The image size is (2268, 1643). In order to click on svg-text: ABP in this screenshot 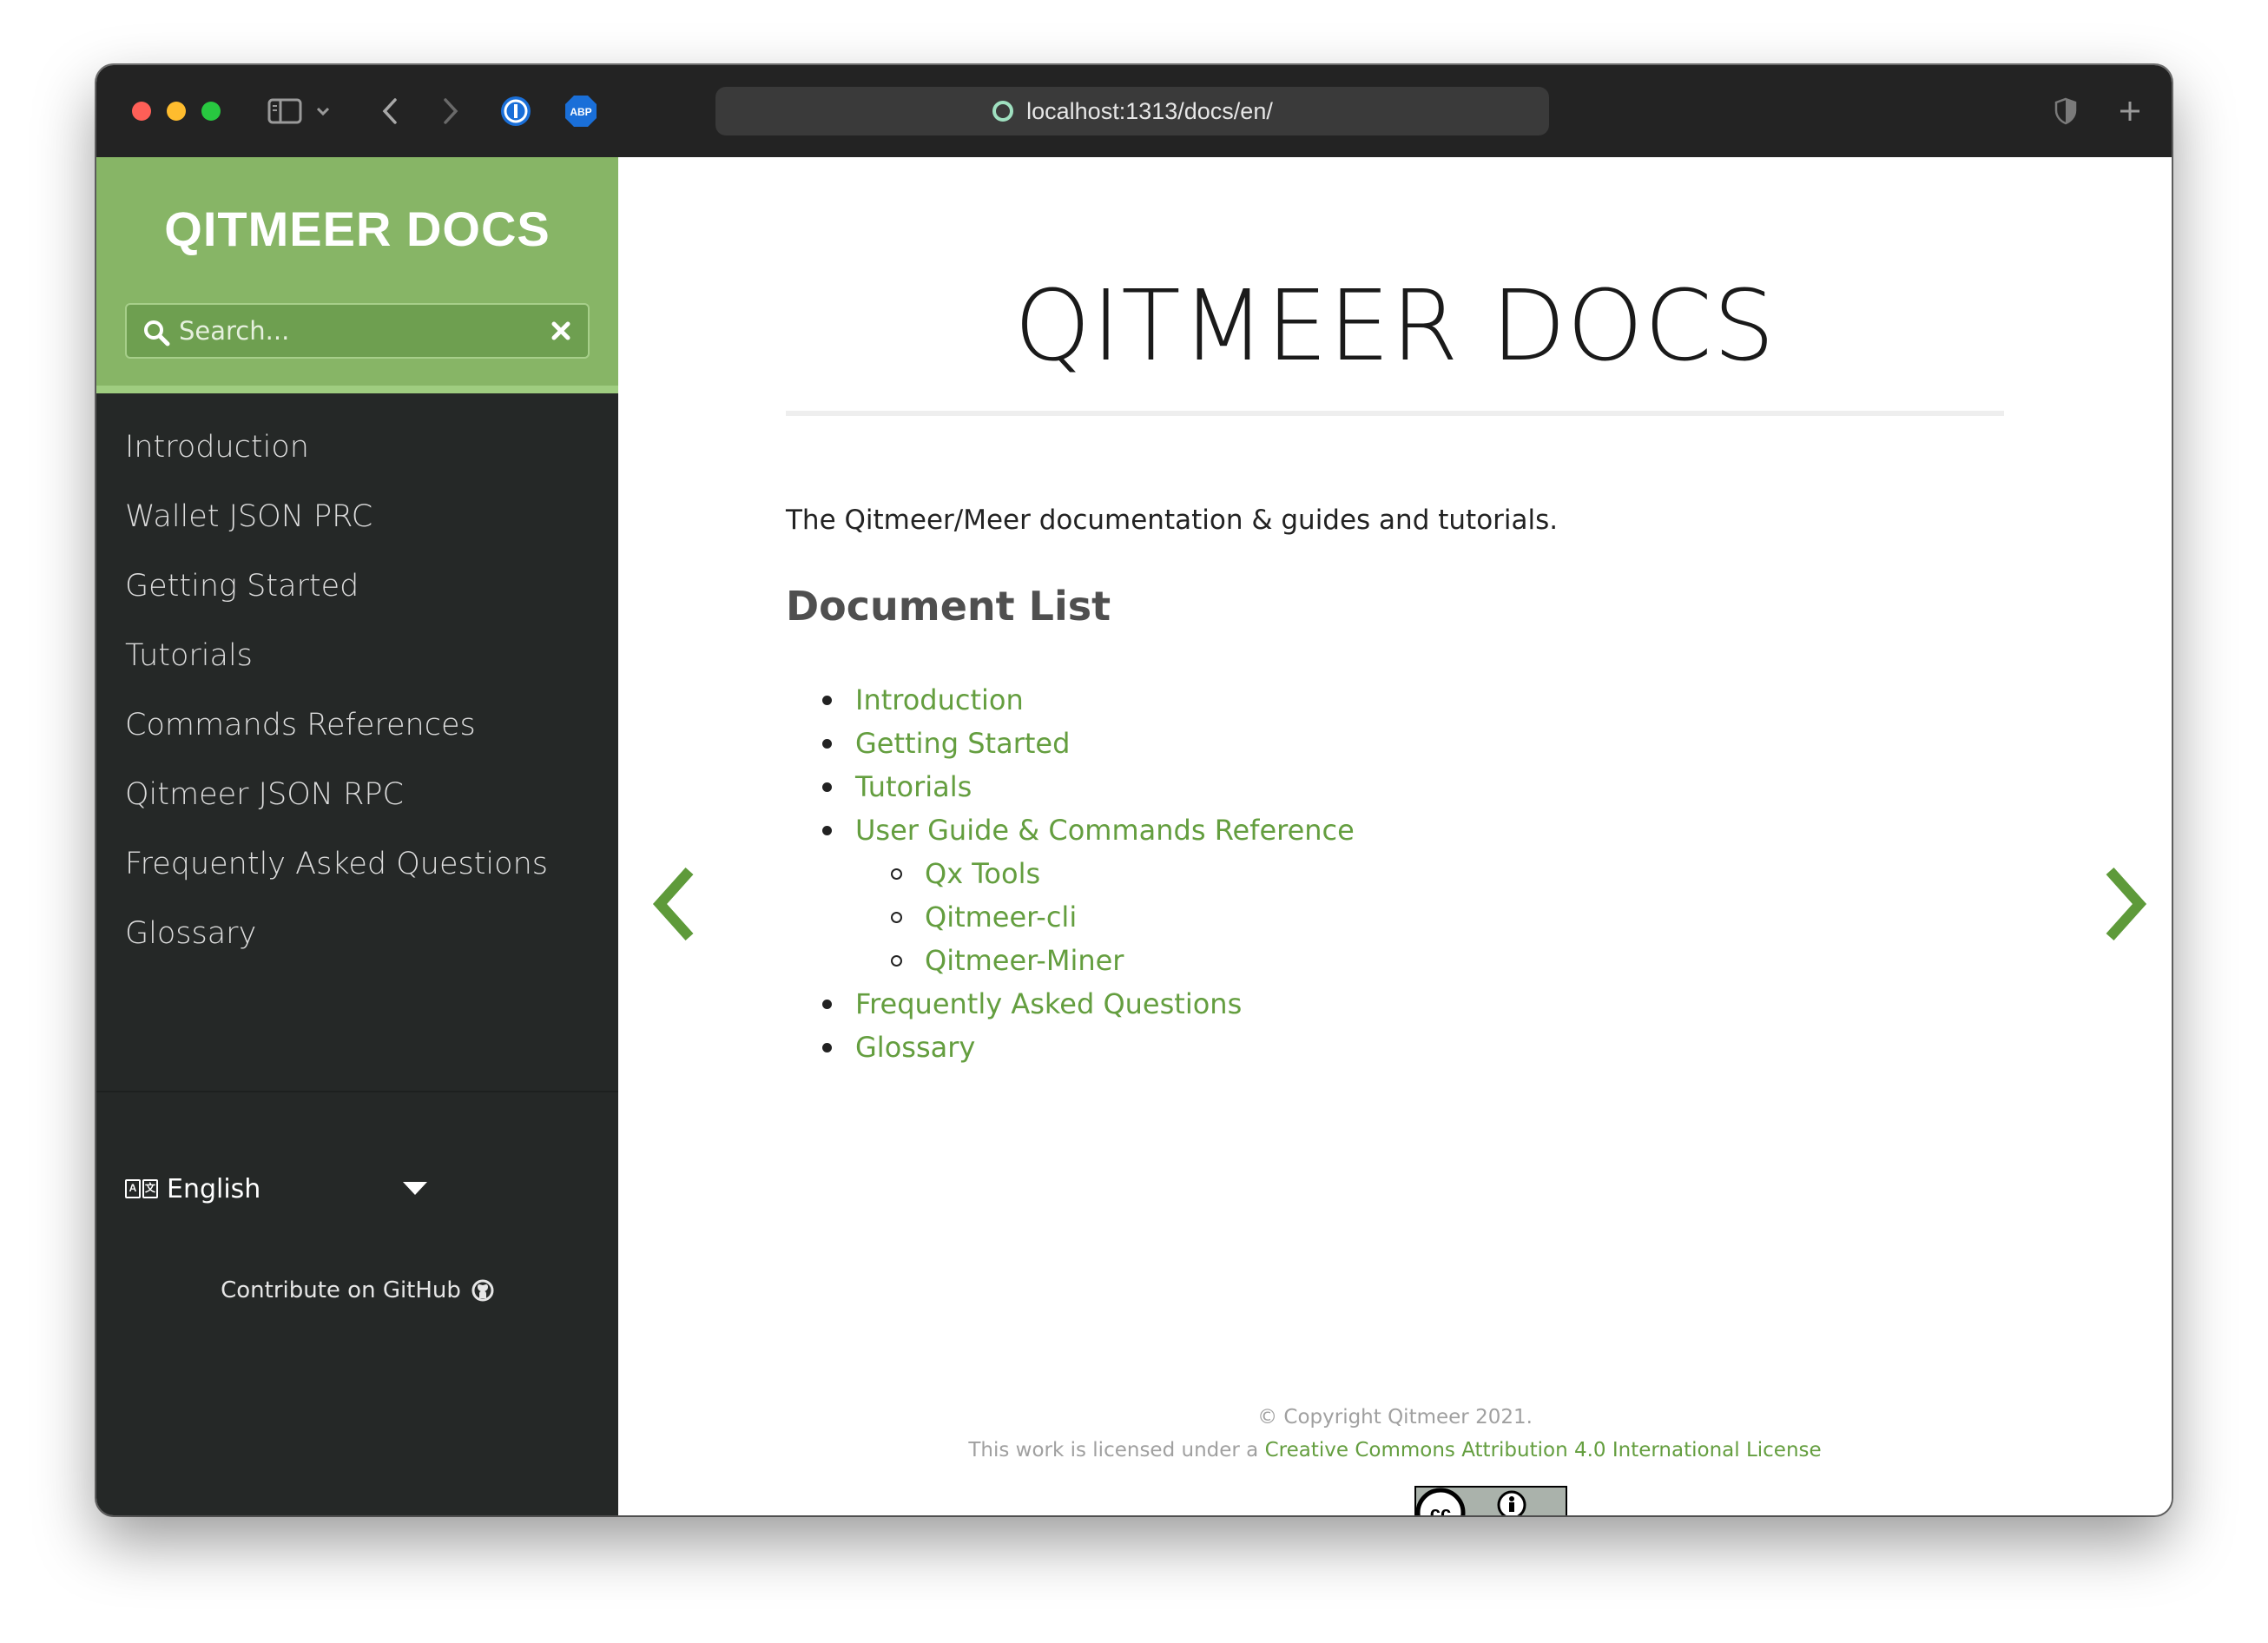, I will do `click(581, 112)`.